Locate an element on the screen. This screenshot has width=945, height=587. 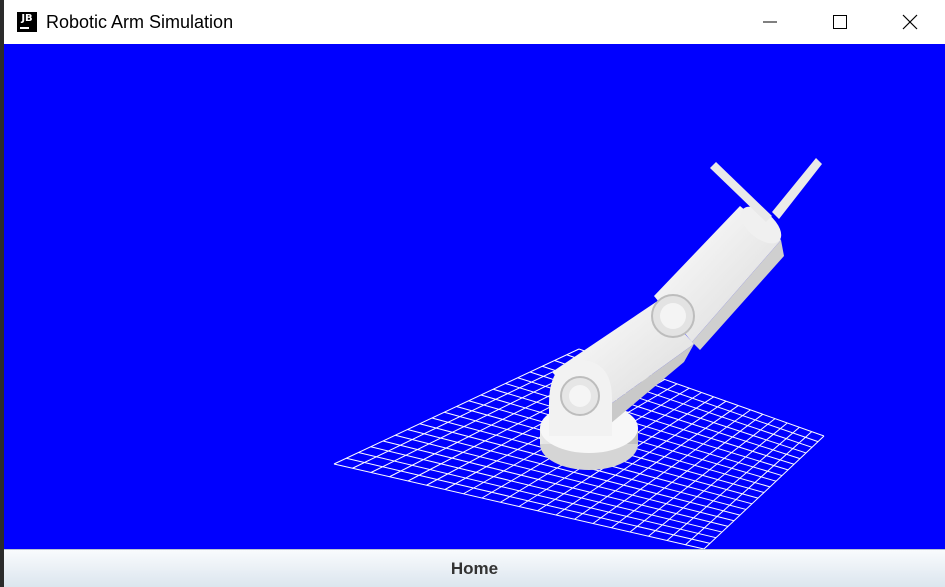
minimize-icon is located at coordinates (770, 22).